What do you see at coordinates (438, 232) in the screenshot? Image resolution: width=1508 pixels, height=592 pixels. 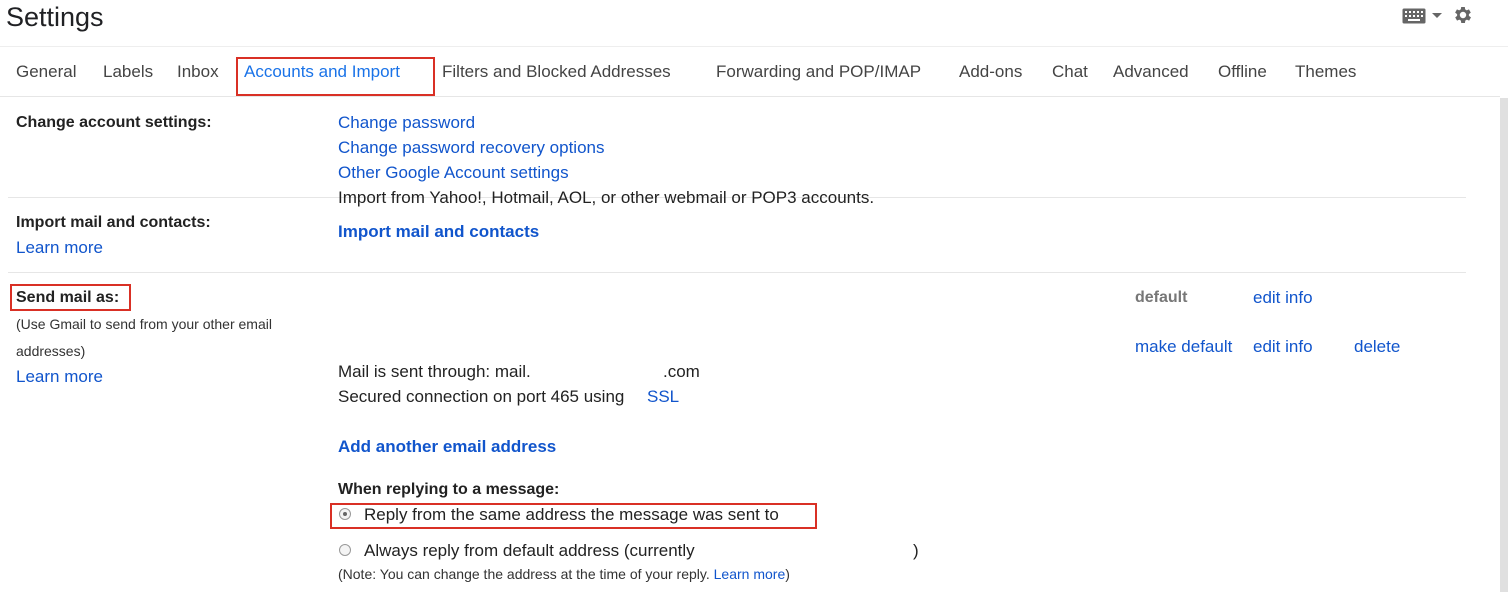 I see `import-mail-button: Import mail and contacts` at bounding box center [438, 232].